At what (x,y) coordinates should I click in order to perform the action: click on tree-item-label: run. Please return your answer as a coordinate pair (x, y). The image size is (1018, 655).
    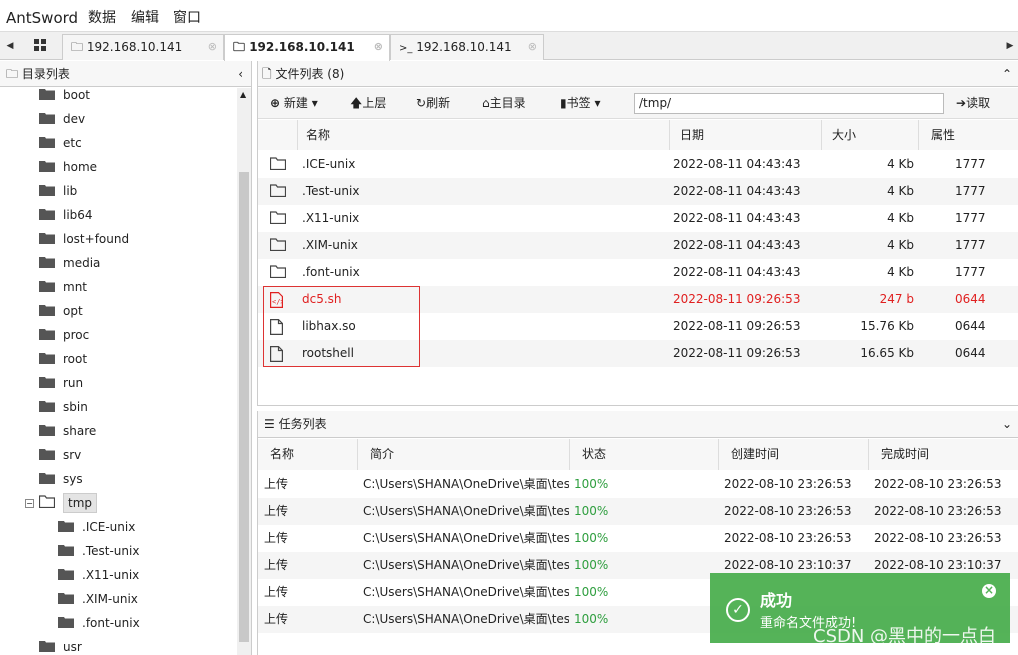
    Looking at the image, I should click on (73, 383).